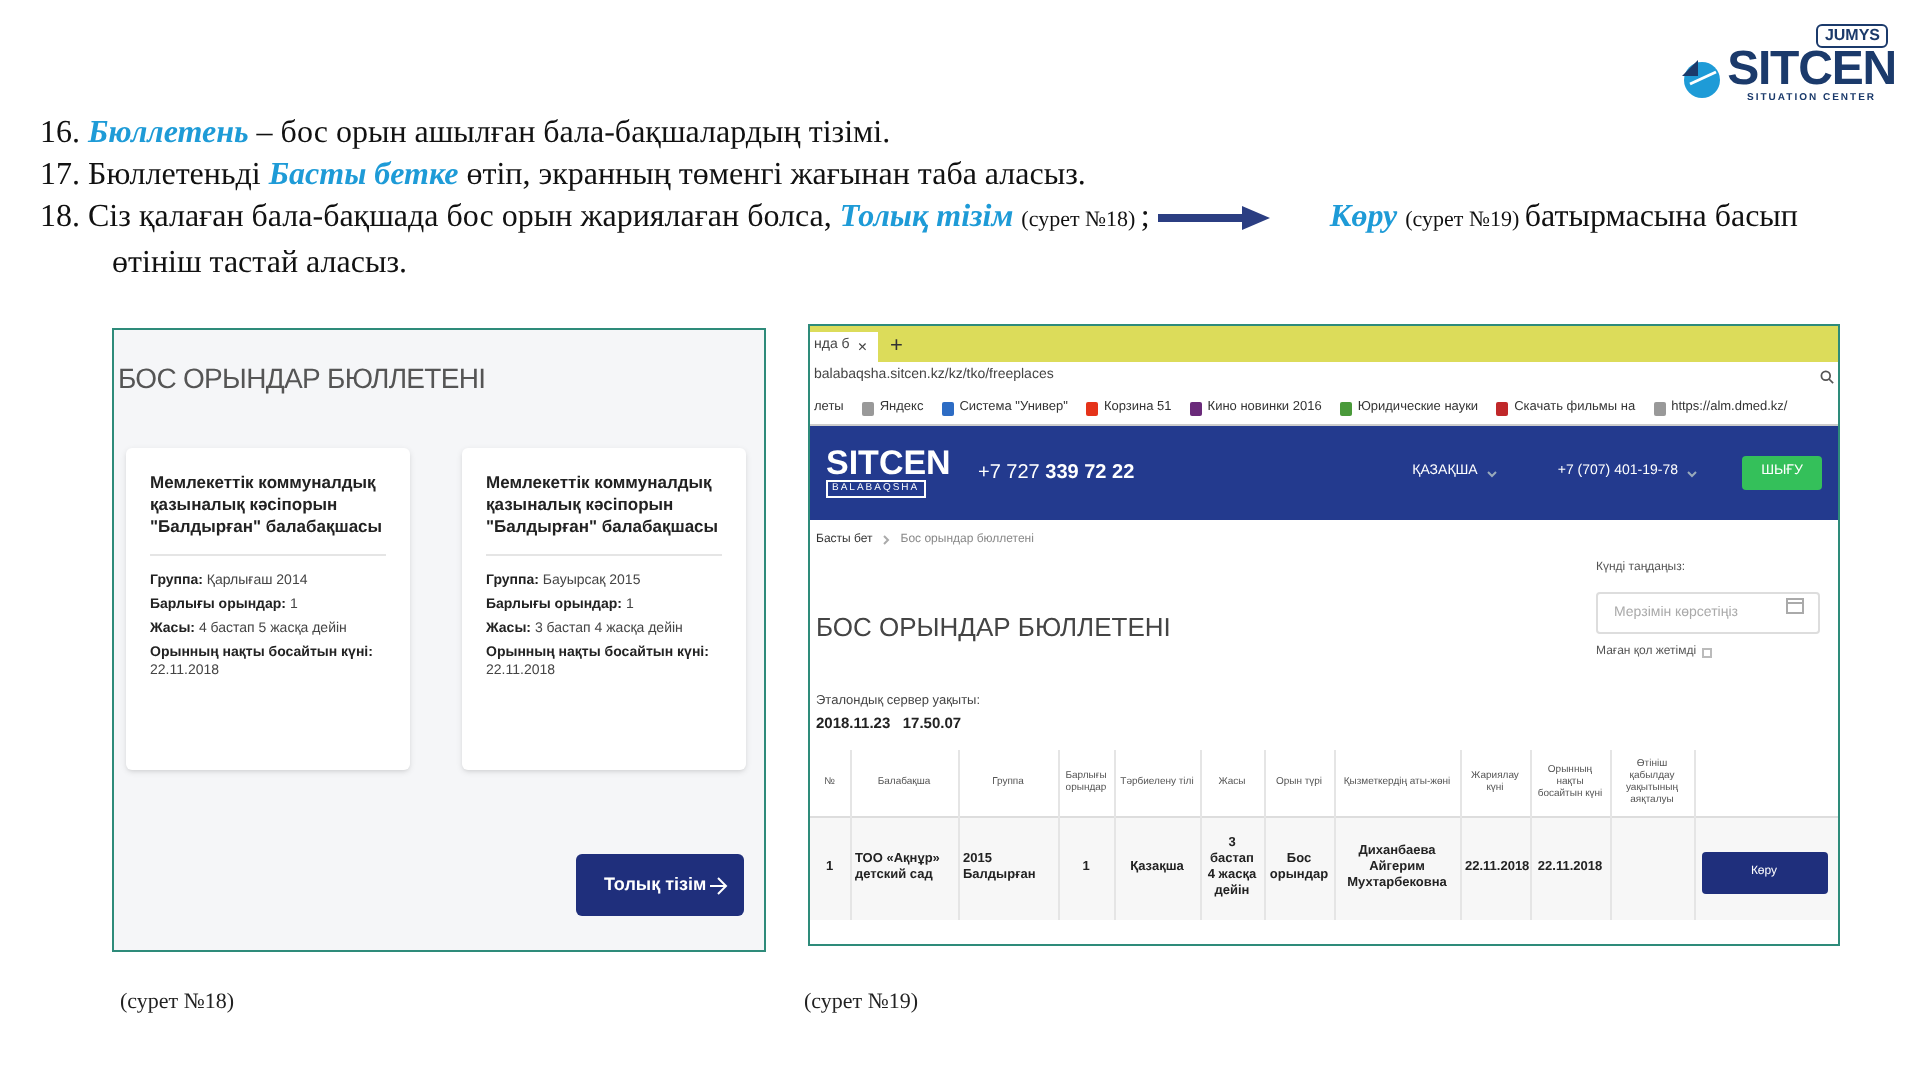 This screenshot has width=1920, height=1080. What do you see at coordinates (920, 241) in the screenshot?
I see `instruction-text: 18. Сіз қалаған бала-бақшада бос орын жариялаған болса, Толық тізім (сурет №18) ; Көру (сурет №19) батырмасына басып өтініш тастай аласыз.` at bounding box center [920, 241].